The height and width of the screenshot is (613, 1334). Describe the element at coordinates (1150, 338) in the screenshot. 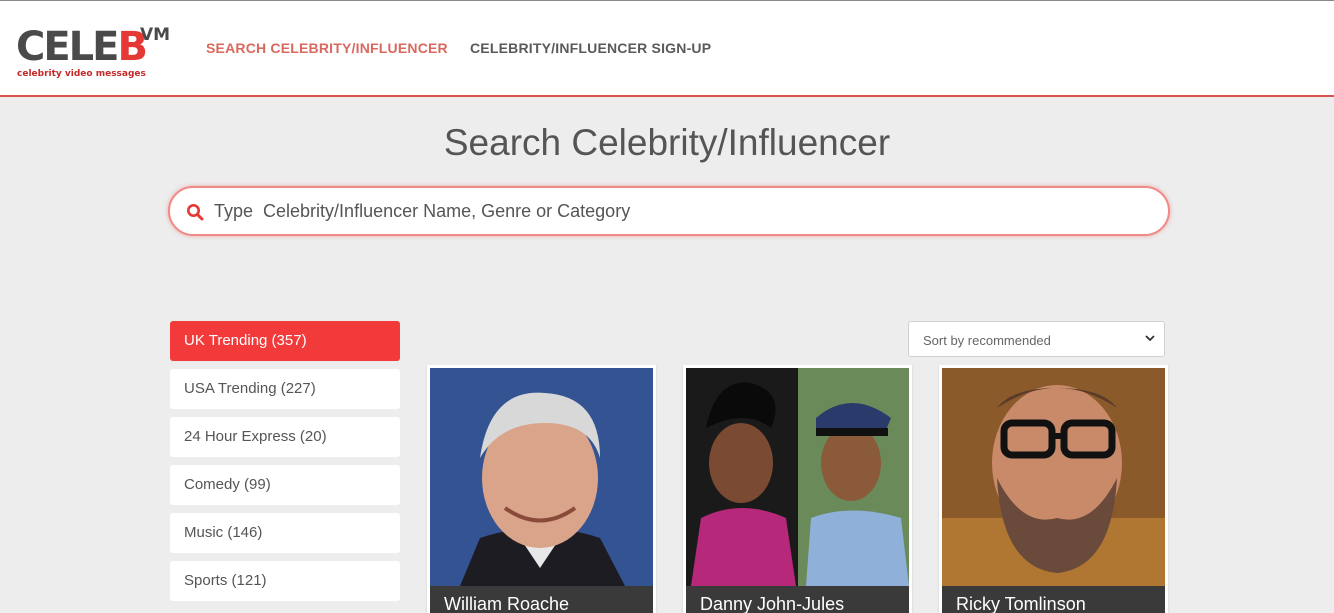

I see `chevron-down-icon` at that location.